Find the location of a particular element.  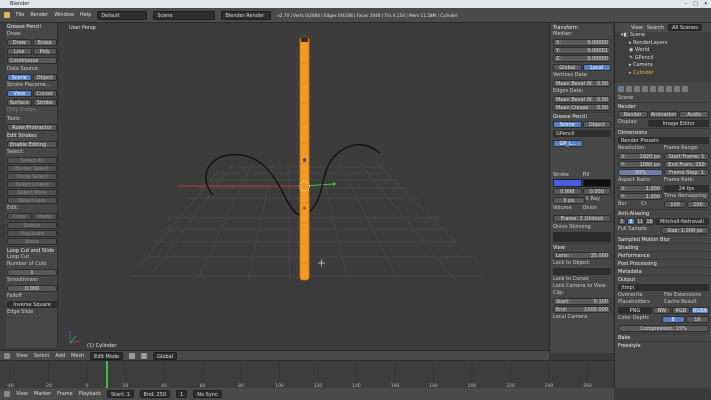

world-tab-icon is located at coordinates (645, 89).